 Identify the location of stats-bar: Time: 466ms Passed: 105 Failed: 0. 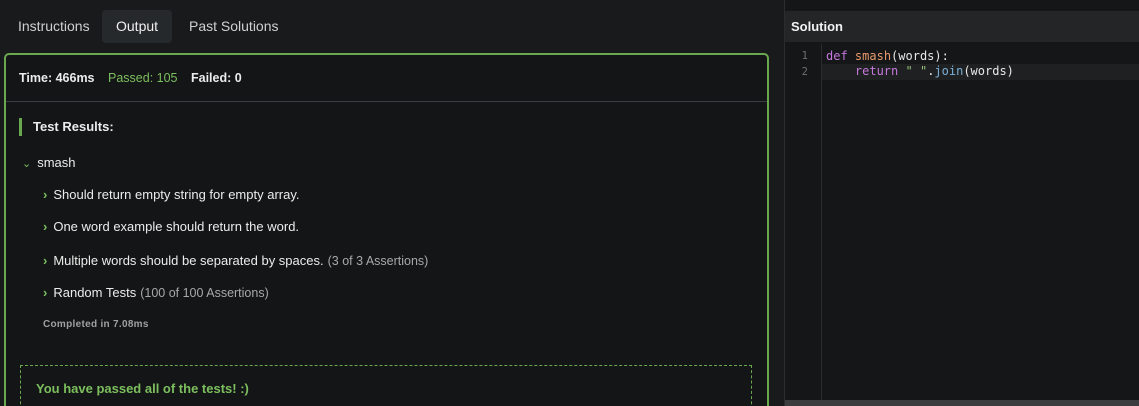
(135, 78).